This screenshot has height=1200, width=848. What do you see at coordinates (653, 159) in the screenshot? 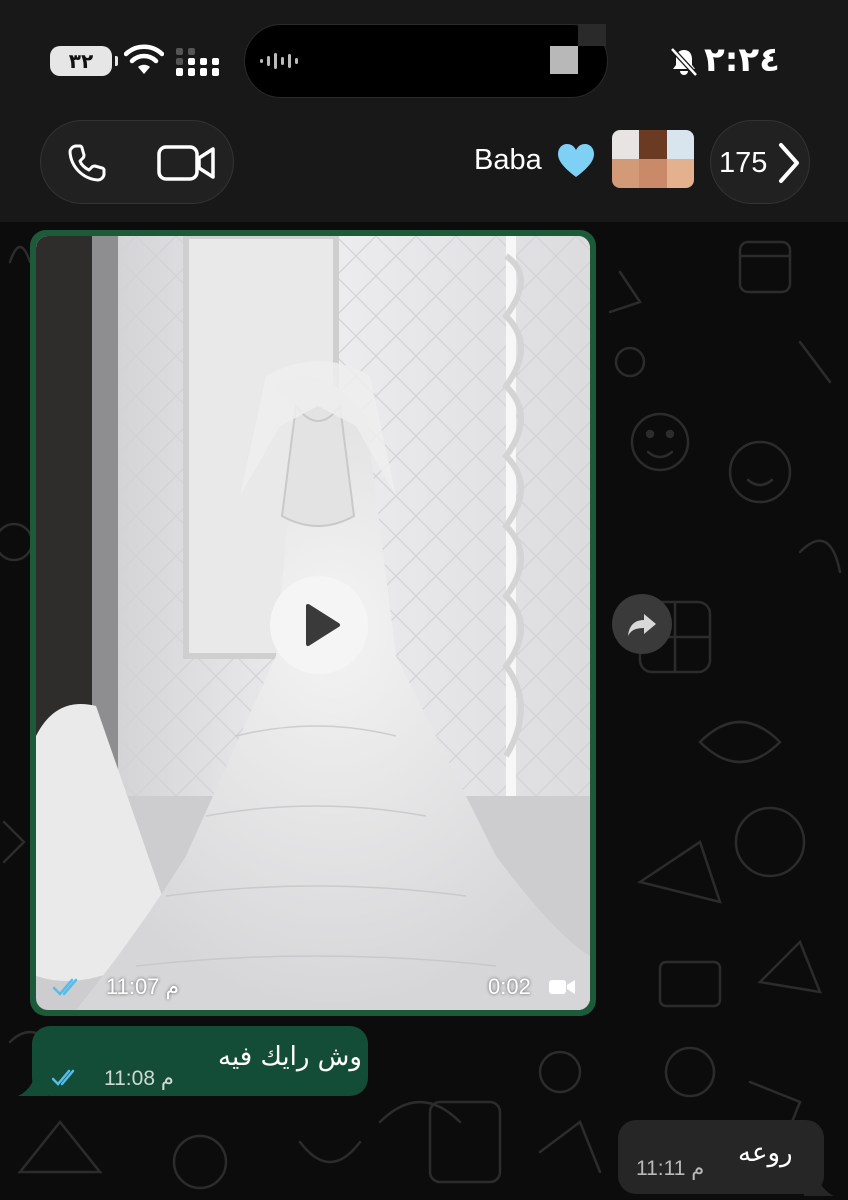
I see `avatar` at bounding box center [653, 159].